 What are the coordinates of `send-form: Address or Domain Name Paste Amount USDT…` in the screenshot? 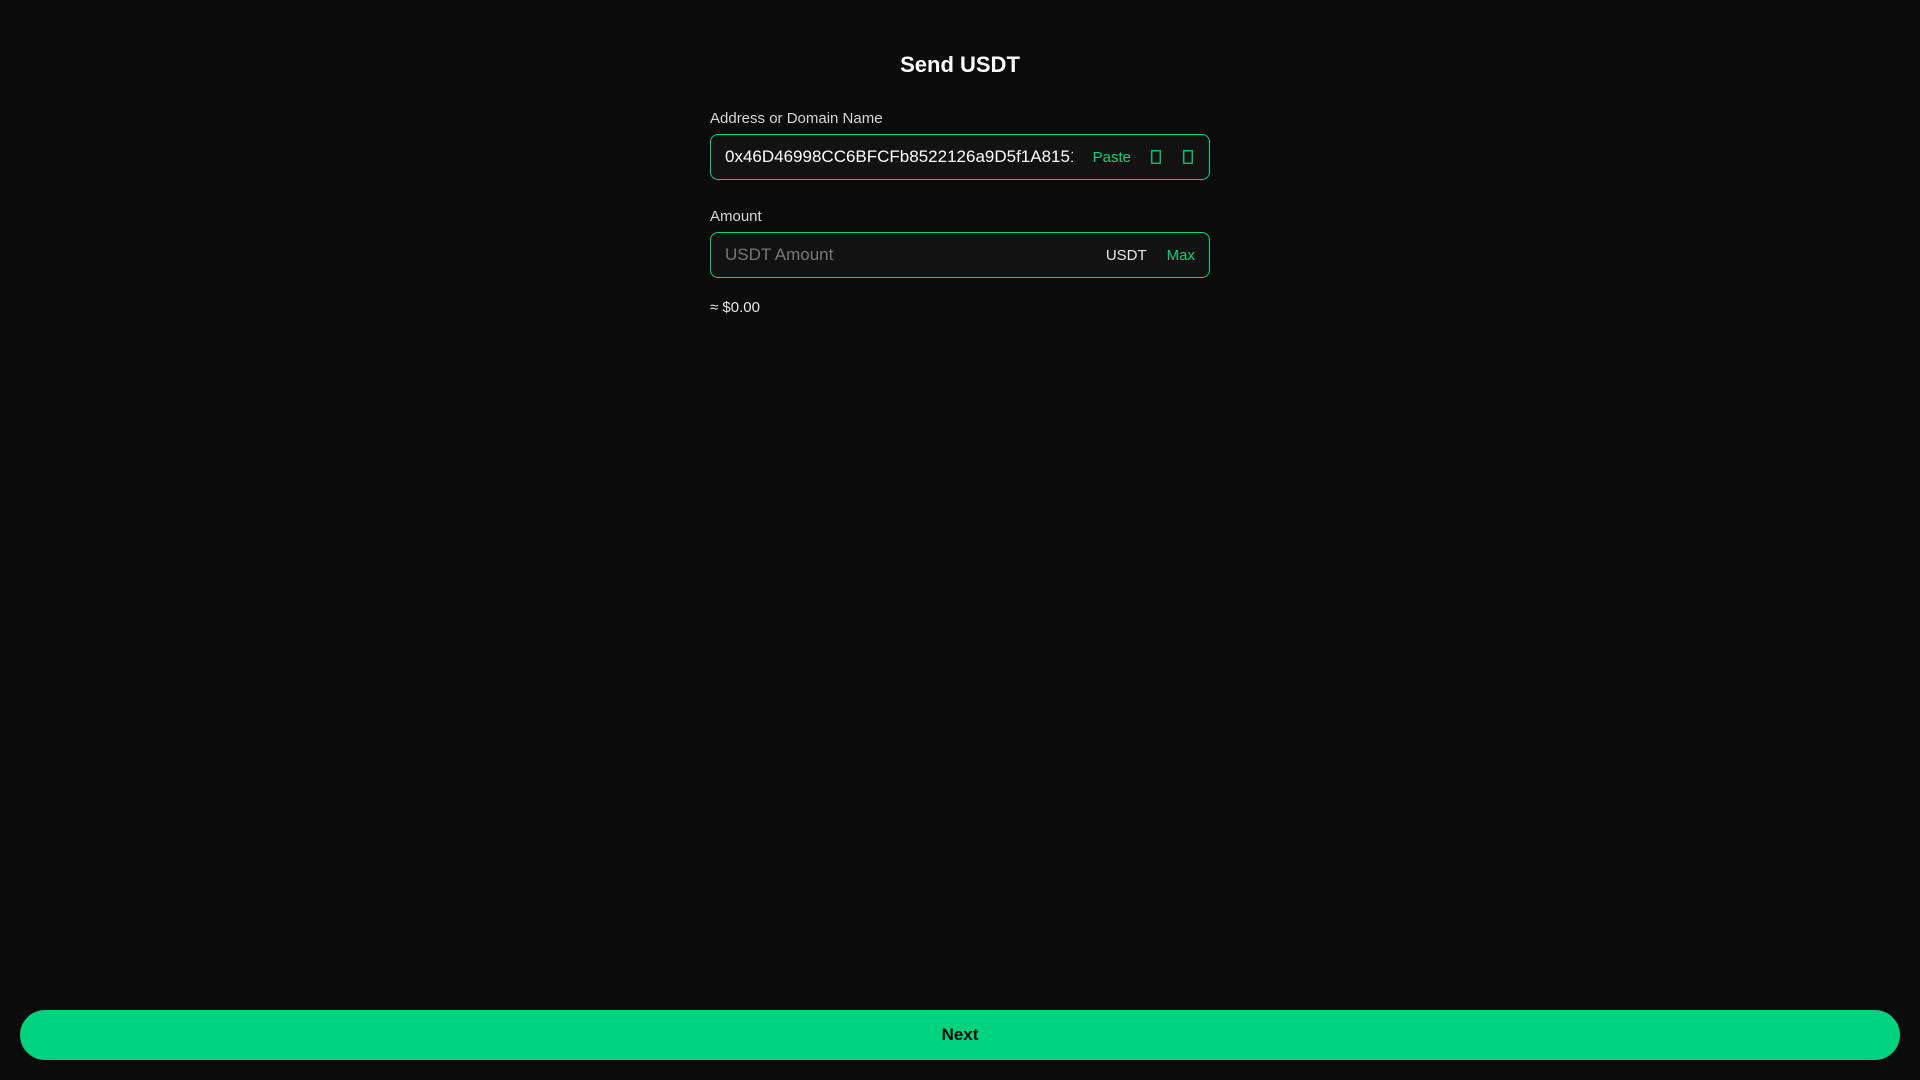 It's located at (960, 213).